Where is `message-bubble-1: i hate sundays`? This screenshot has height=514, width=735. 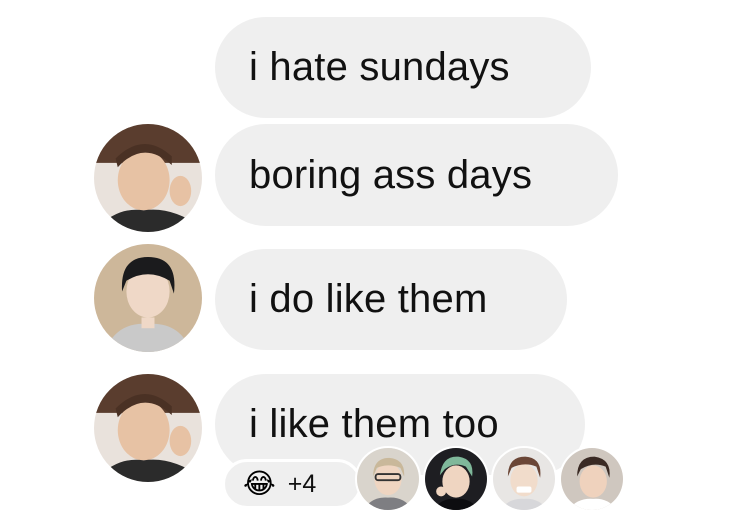
message-bubble-1: i hate sundays is located at coordinates (403, 67).